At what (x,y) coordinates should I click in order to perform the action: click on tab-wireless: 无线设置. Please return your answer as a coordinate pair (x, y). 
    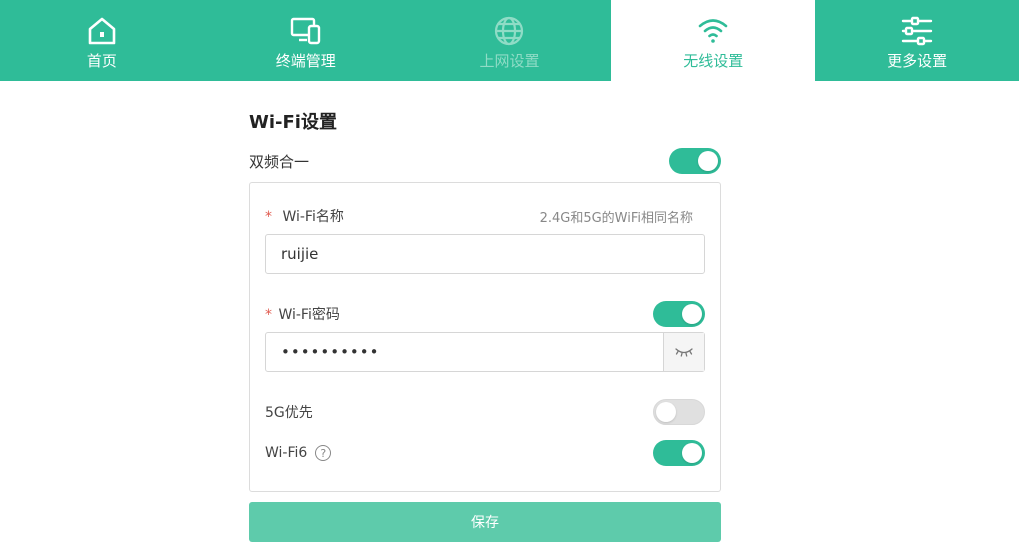
    Looking at the image, I should click on (713, 40).